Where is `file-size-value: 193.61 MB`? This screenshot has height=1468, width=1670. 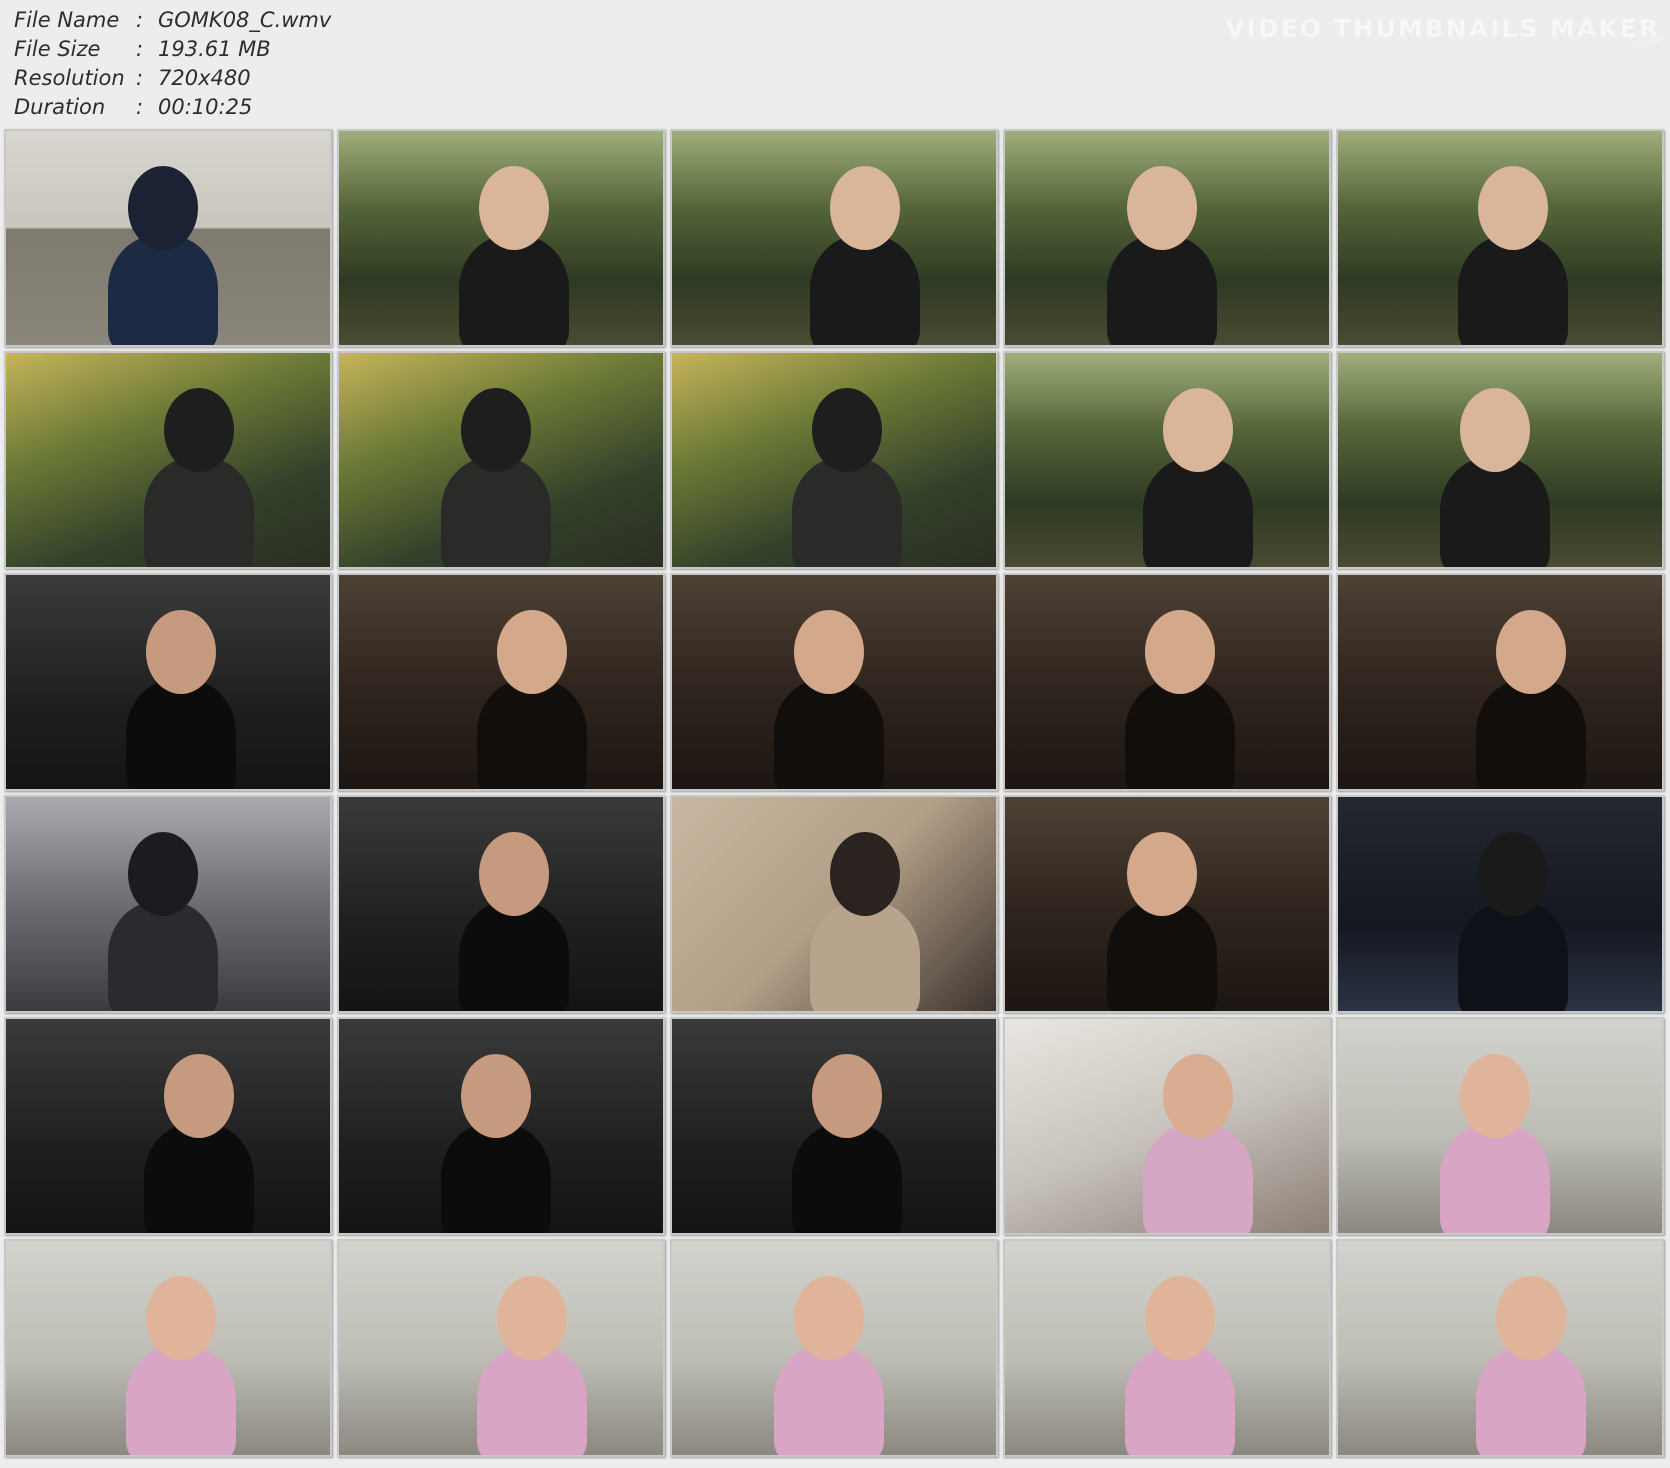
file-size-value: 193.61 MB is located at coordinates (214, 49).